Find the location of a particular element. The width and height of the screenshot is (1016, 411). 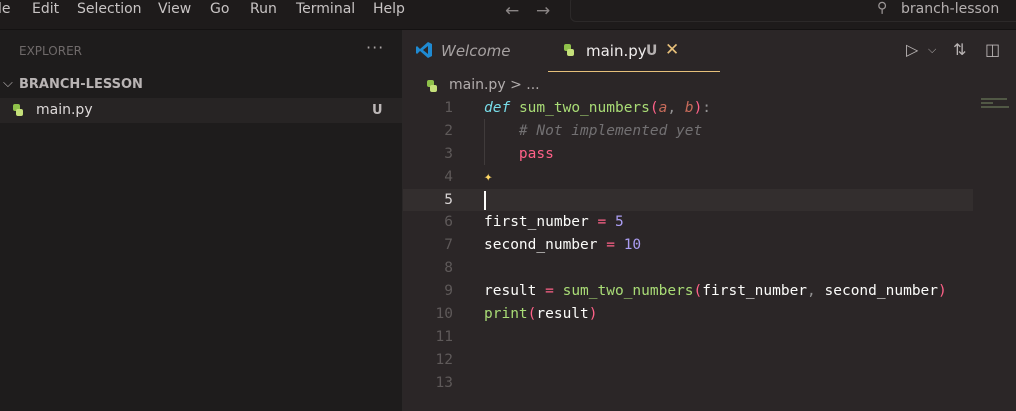

line-text: print(result) is located at coordinates (541, 314).